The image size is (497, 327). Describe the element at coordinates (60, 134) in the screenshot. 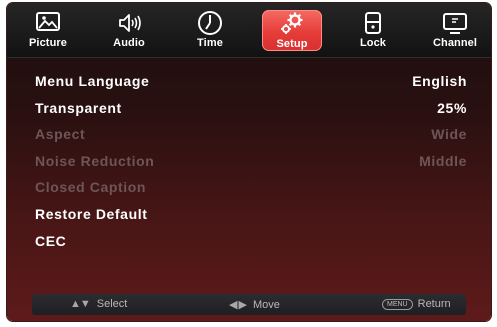

I see `menu-item-label: Aspect` at that location.